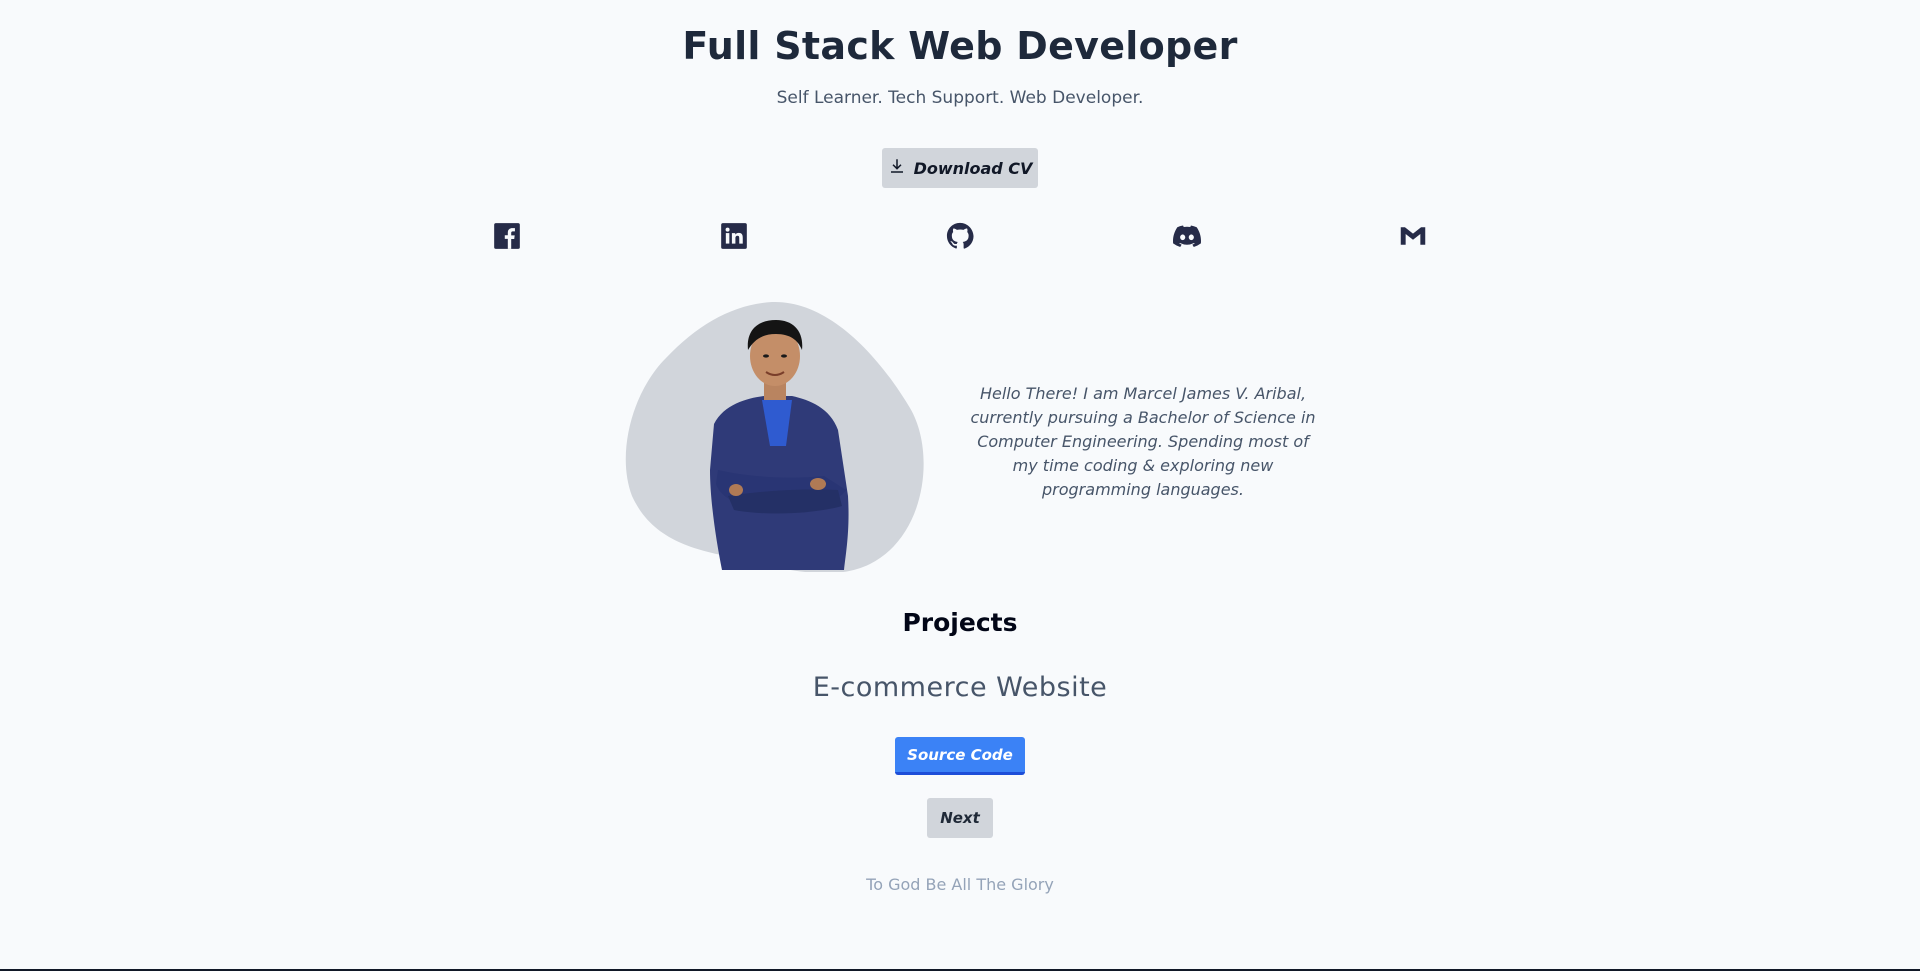 The width and height of the screenshot is (1920, 971). I want to click on download-cv-button: Download CV, so click(960, 168).